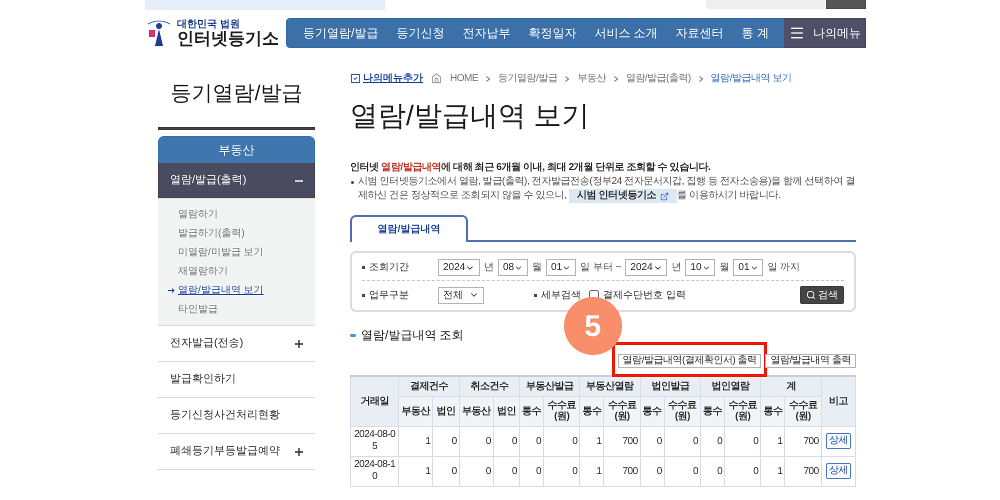  I want to click on select-field: 08, so click(513, 267).